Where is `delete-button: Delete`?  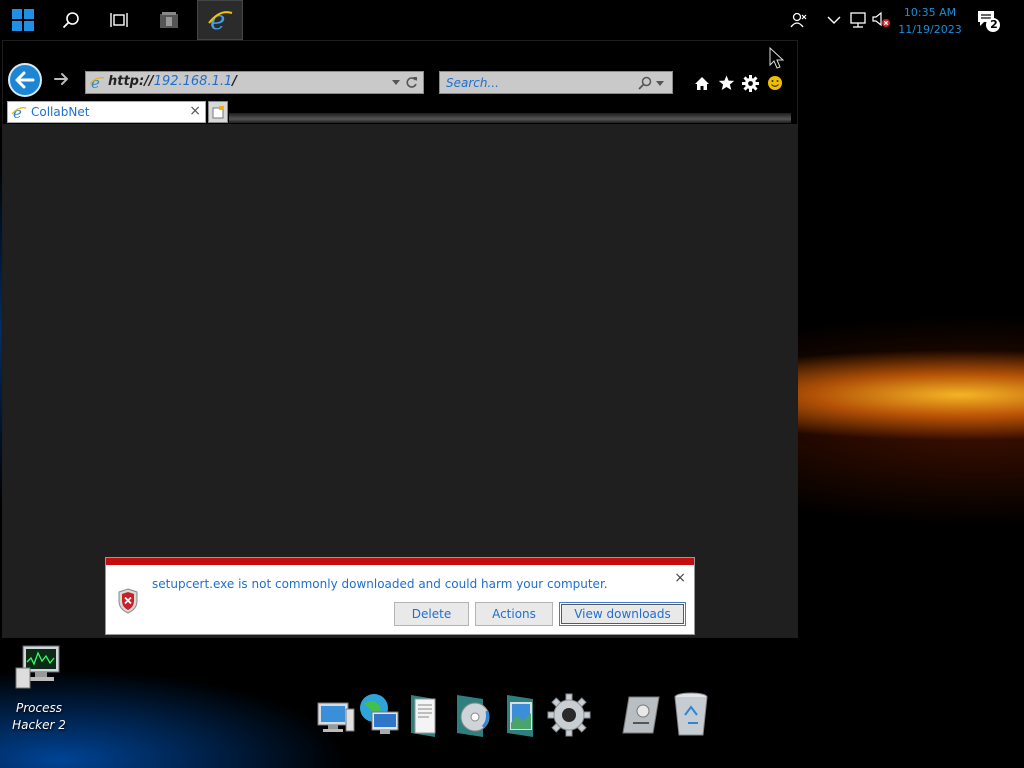
delete-button: Delete is located at coordinates (431, 614).